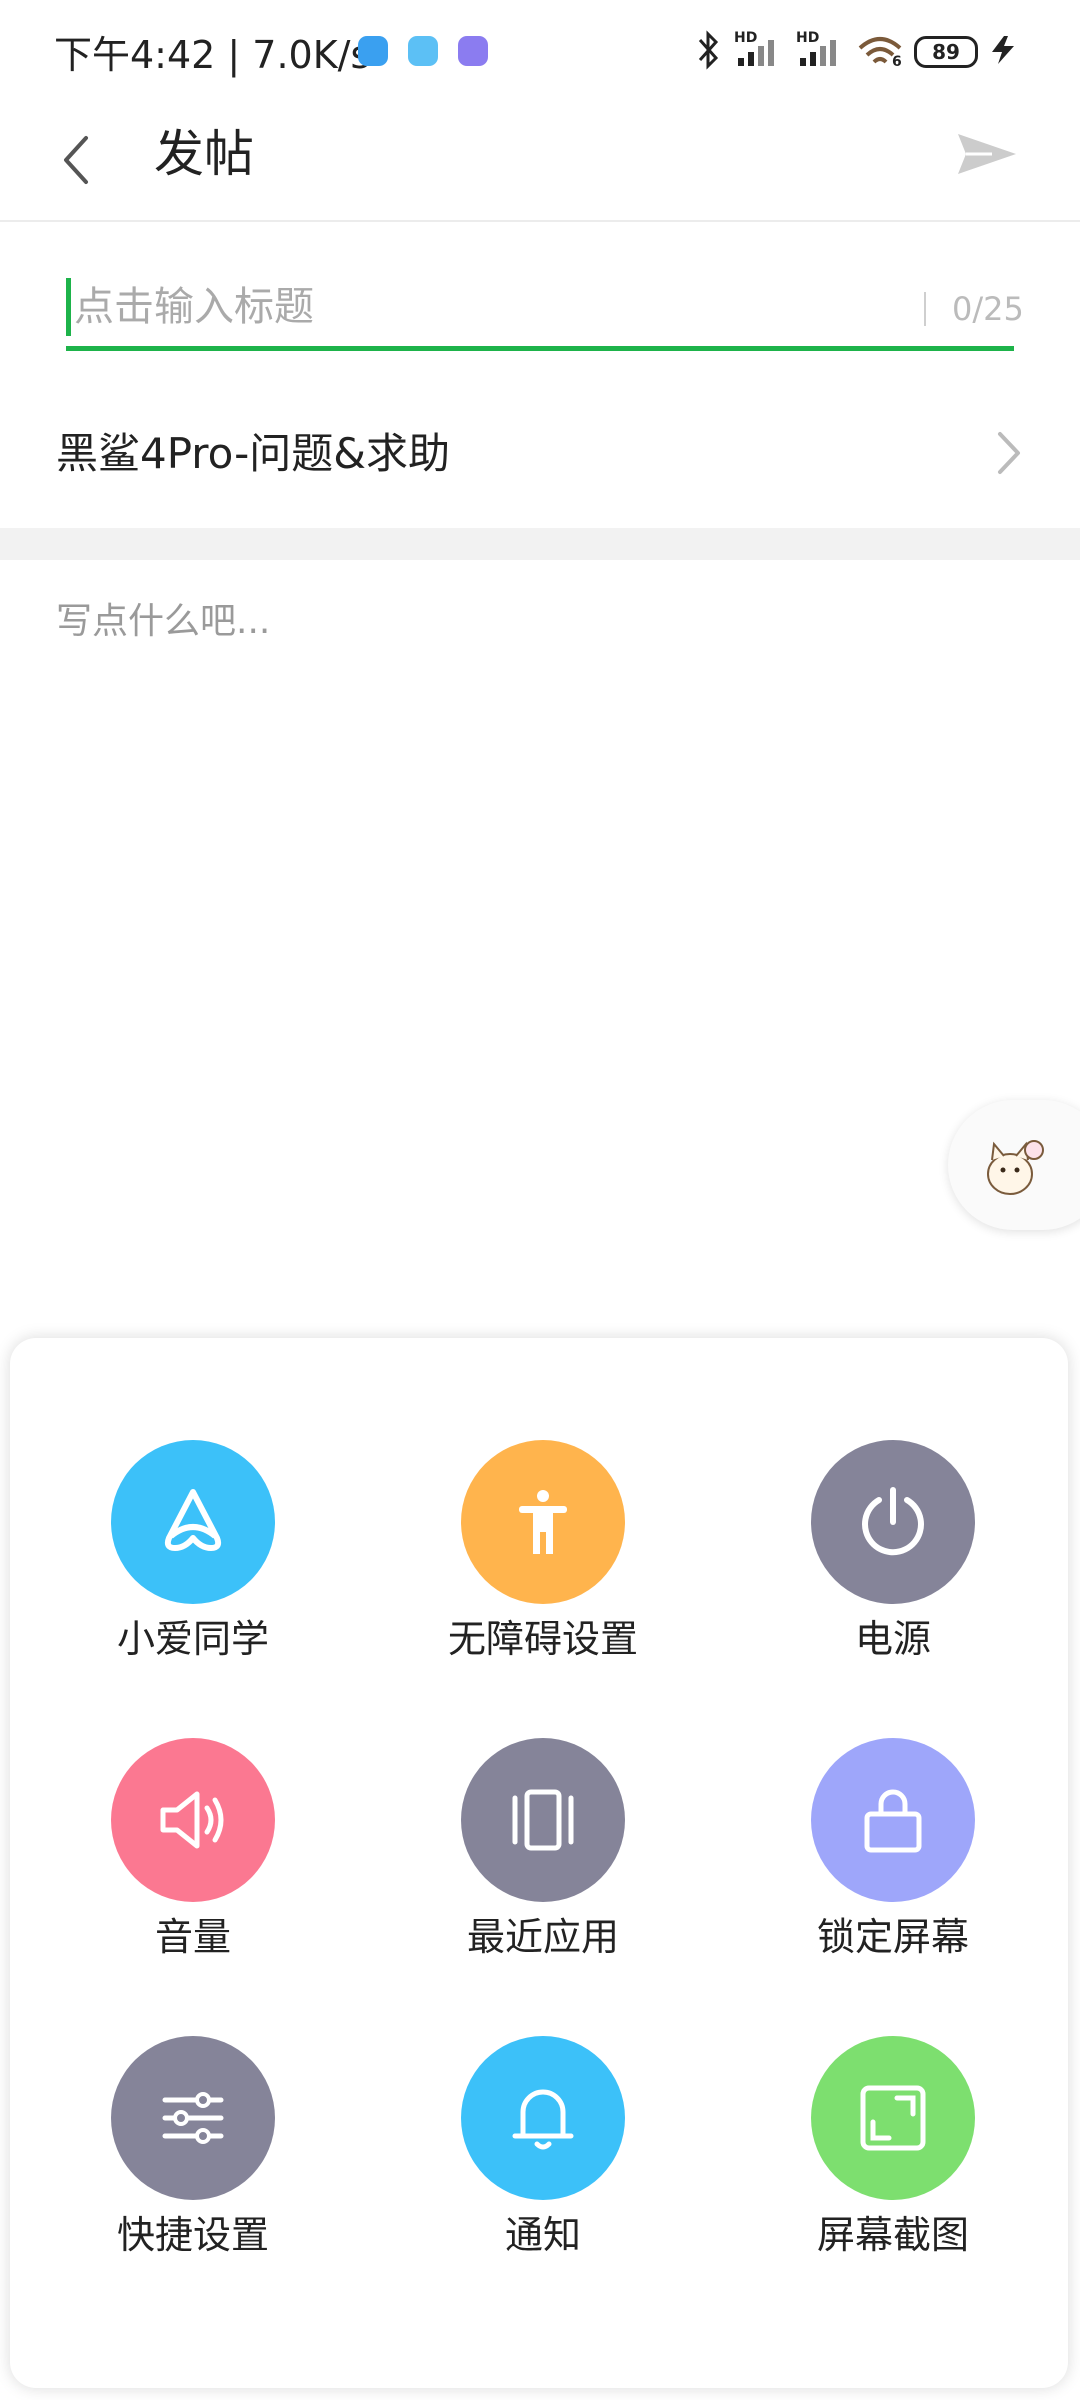 This screenshot has width=1080, height=2400. I want to click on accessibility-icon, so click(543, 1522).